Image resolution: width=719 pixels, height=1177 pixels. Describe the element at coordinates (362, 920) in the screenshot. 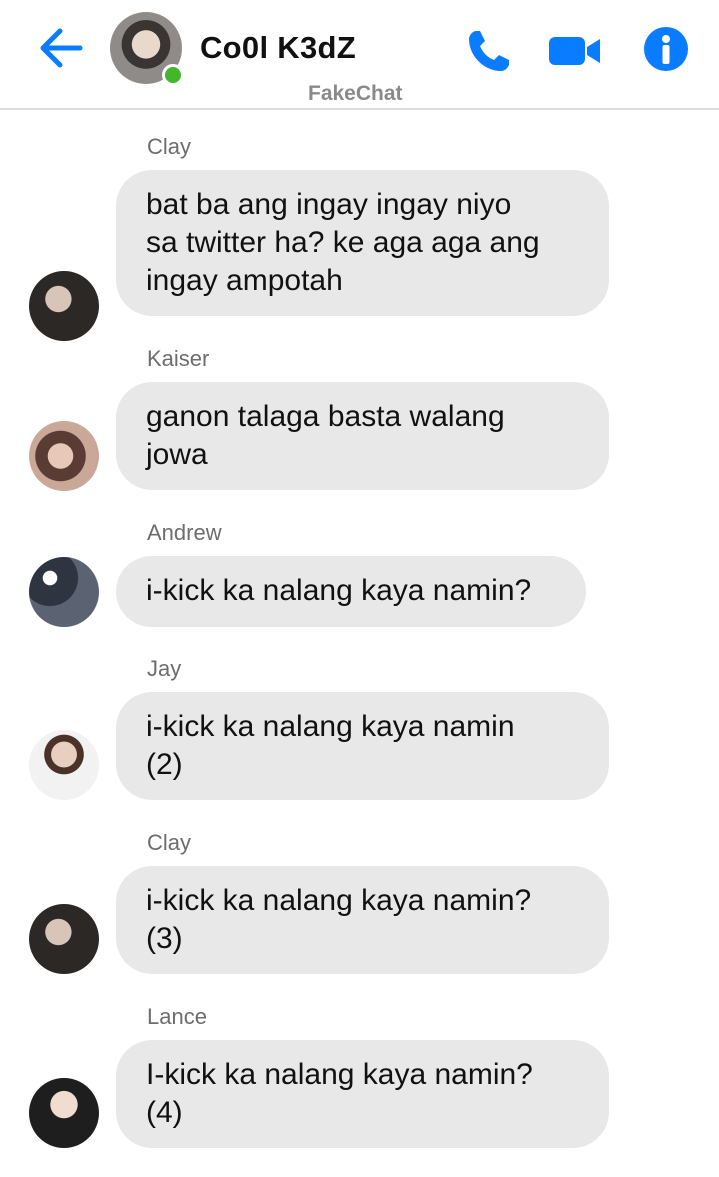

I see `message-bubble: i-kick ka nalang kaya namin? (3)` at that location.